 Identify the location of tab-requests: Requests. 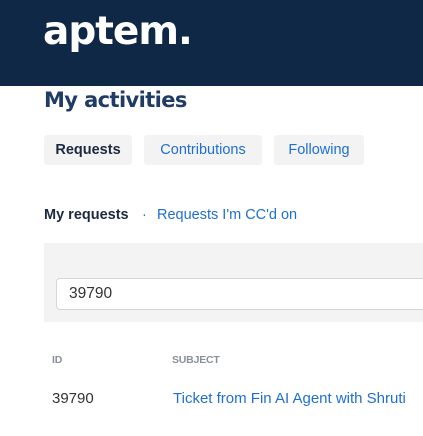
(88, 150).